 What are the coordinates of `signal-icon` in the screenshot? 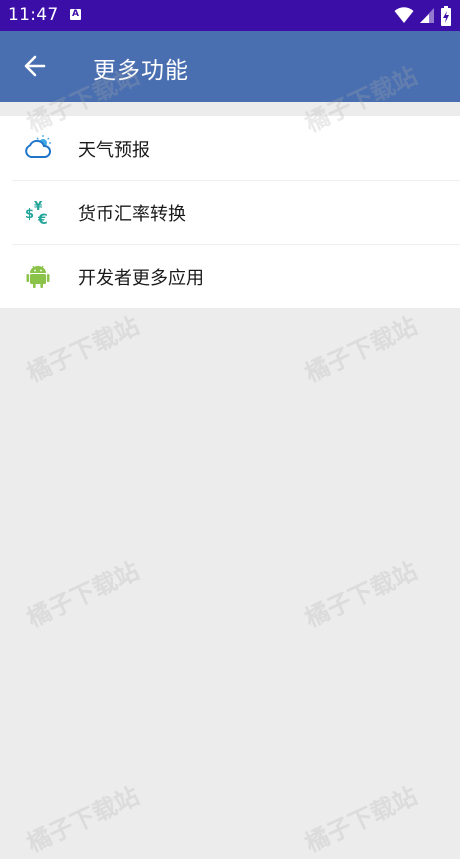 It's located at (426, 15).